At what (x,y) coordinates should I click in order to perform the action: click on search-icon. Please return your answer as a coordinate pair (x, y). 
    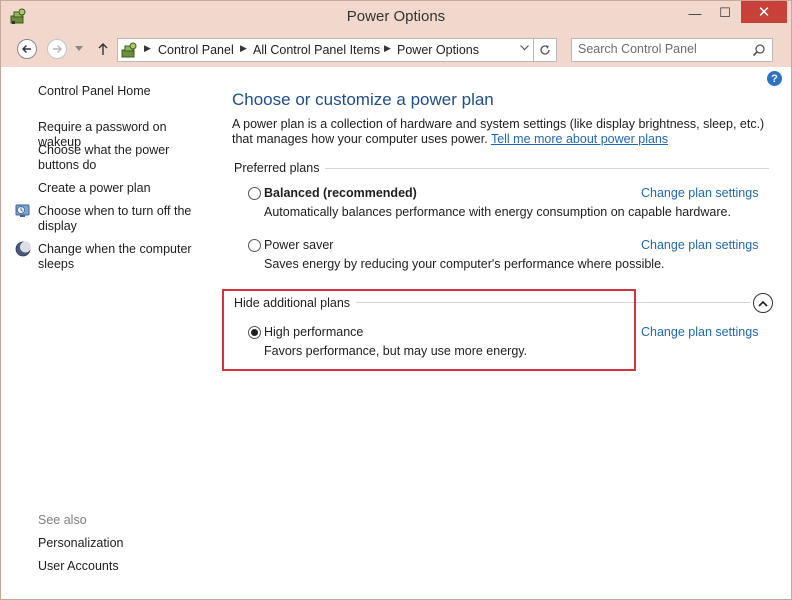
    Looking at the image, I should click on (759, 50).